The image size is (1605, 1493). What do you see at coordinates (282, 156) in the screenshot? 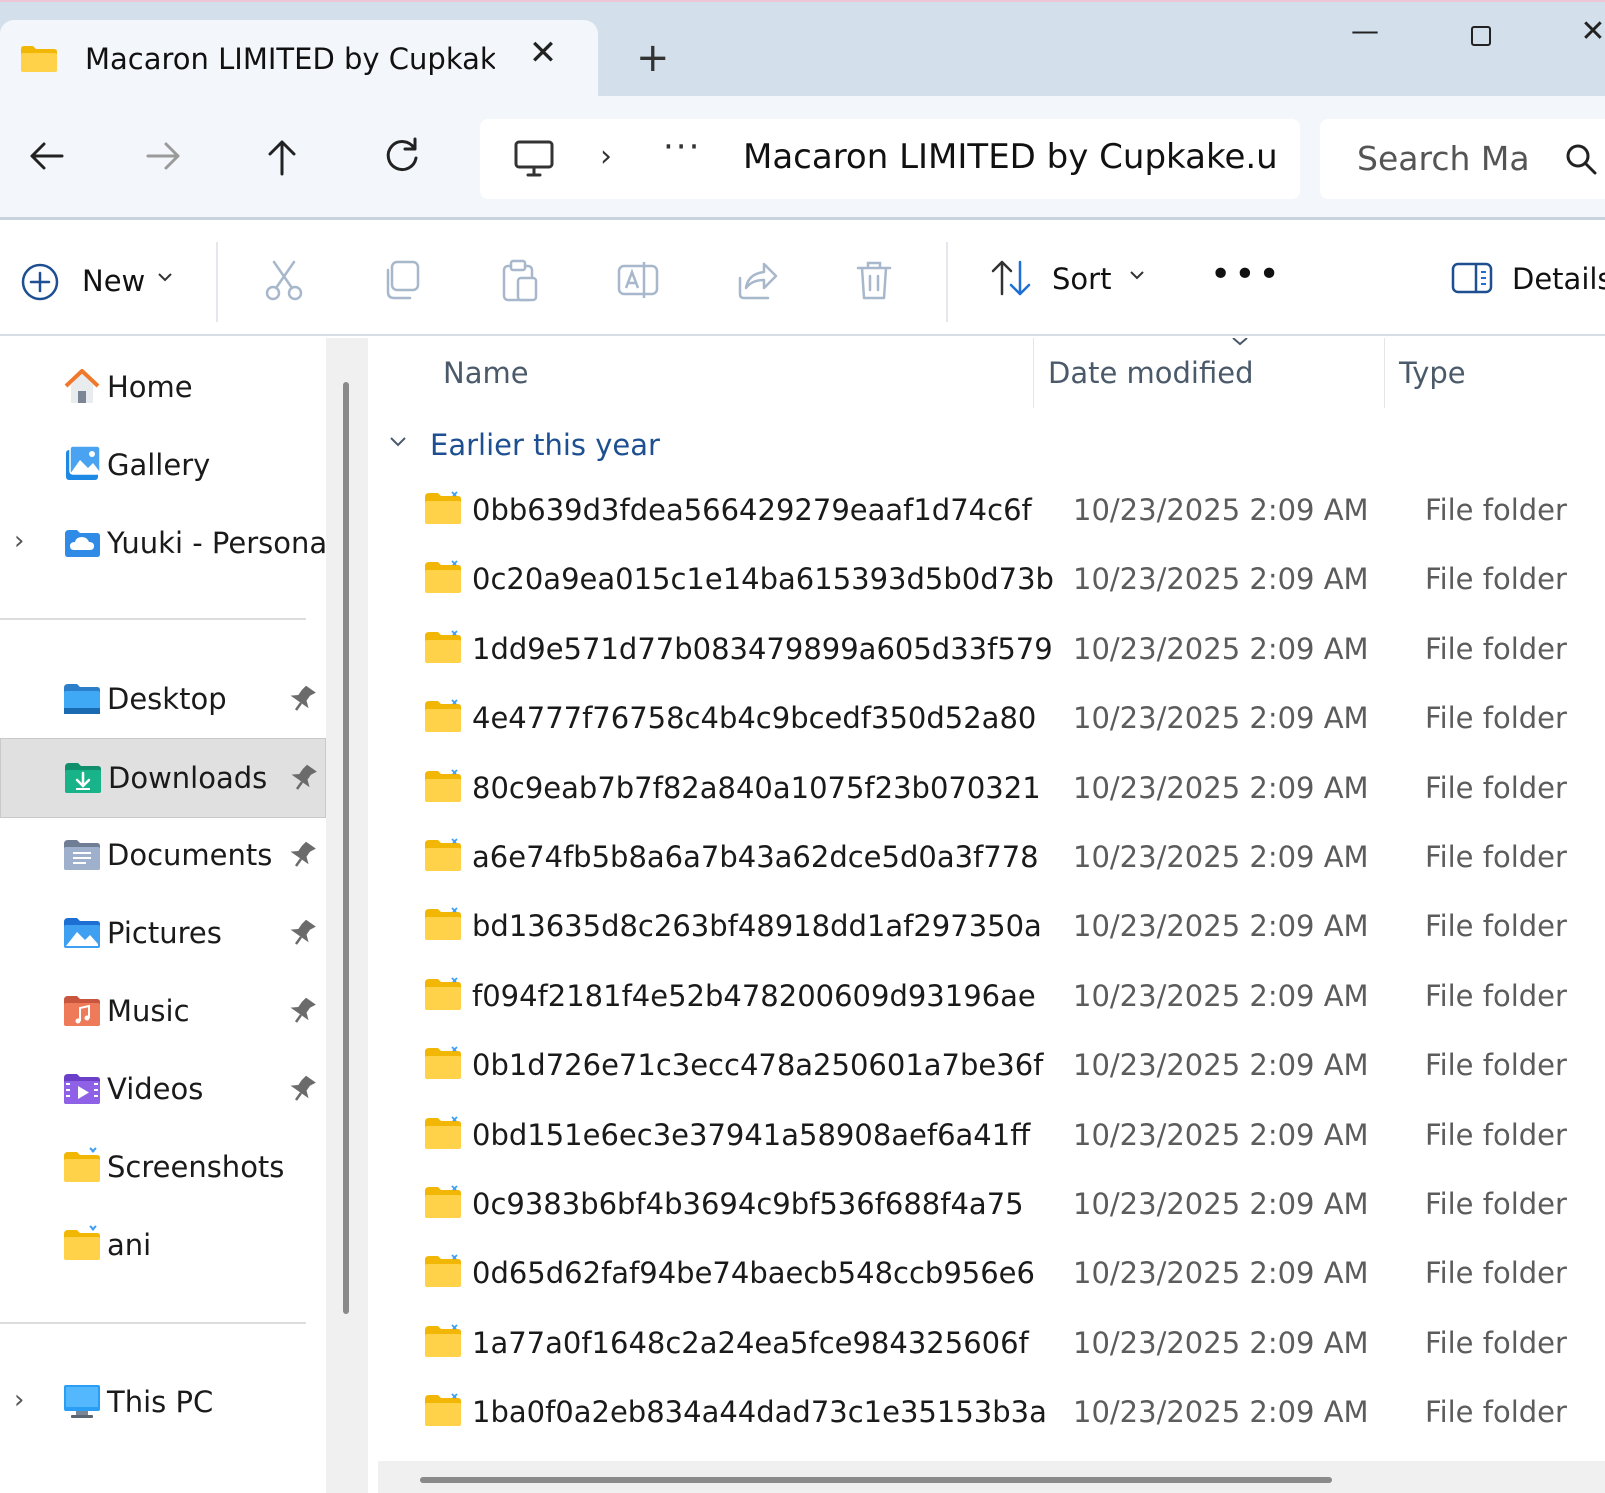
I see `up-arrow-icon` at bounding box center [282, 156].